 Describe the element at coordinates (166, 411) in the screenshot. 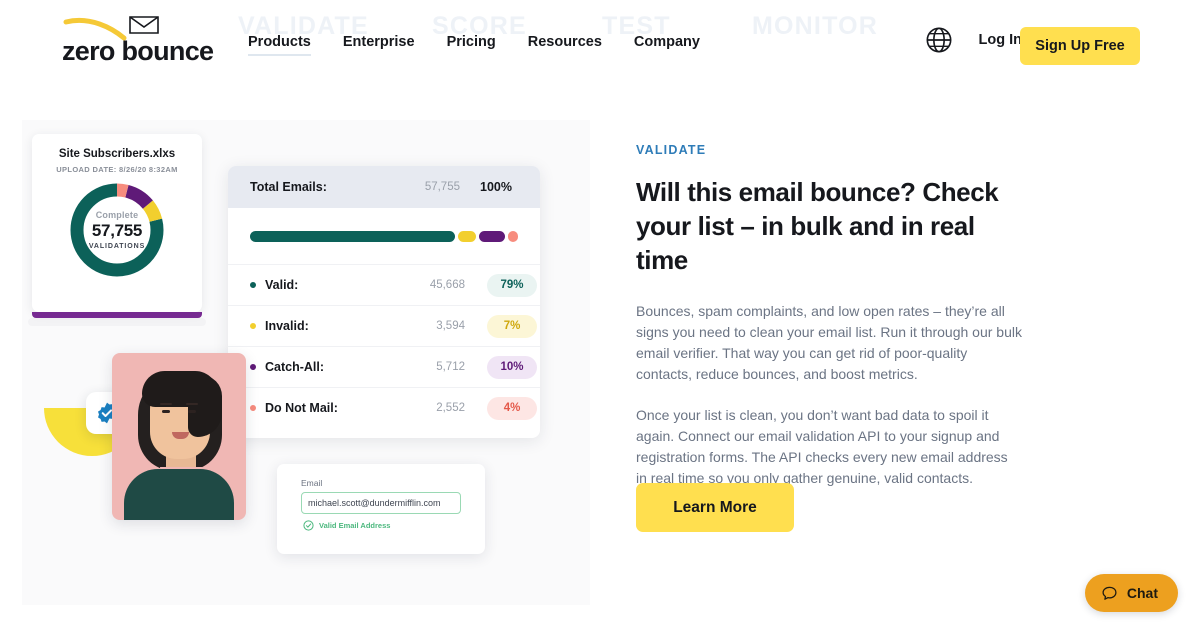

I see `portrait-eye-left` at that location.